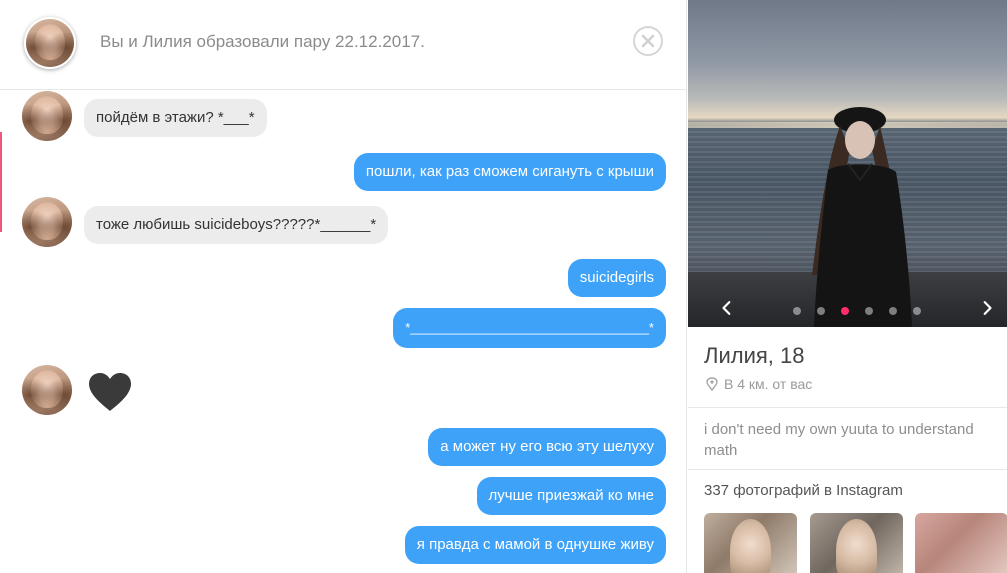  I want to click on match-avatar, so click(50, 43).